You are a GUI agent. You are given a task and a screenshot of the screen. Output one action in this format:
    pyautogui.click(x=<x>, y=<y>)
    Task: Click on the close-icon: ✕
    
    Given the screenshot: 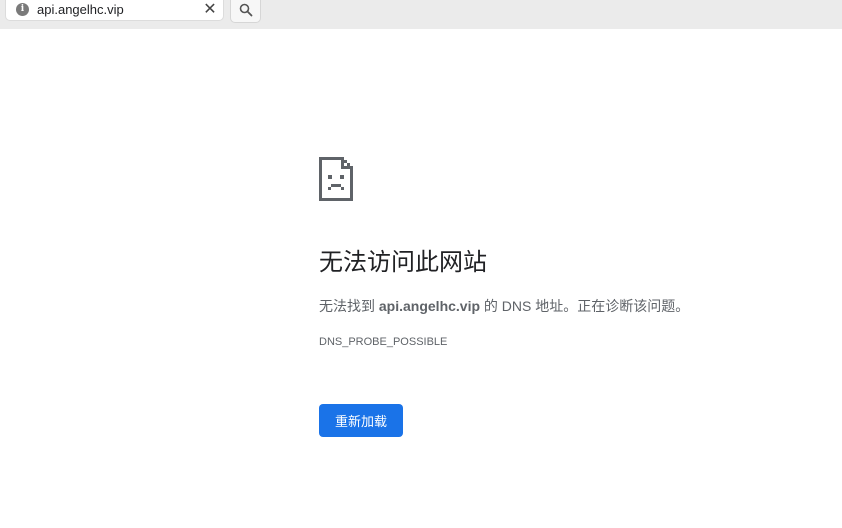 What is the action you would take?
    pyautogui.click(x=210, y=10)
    